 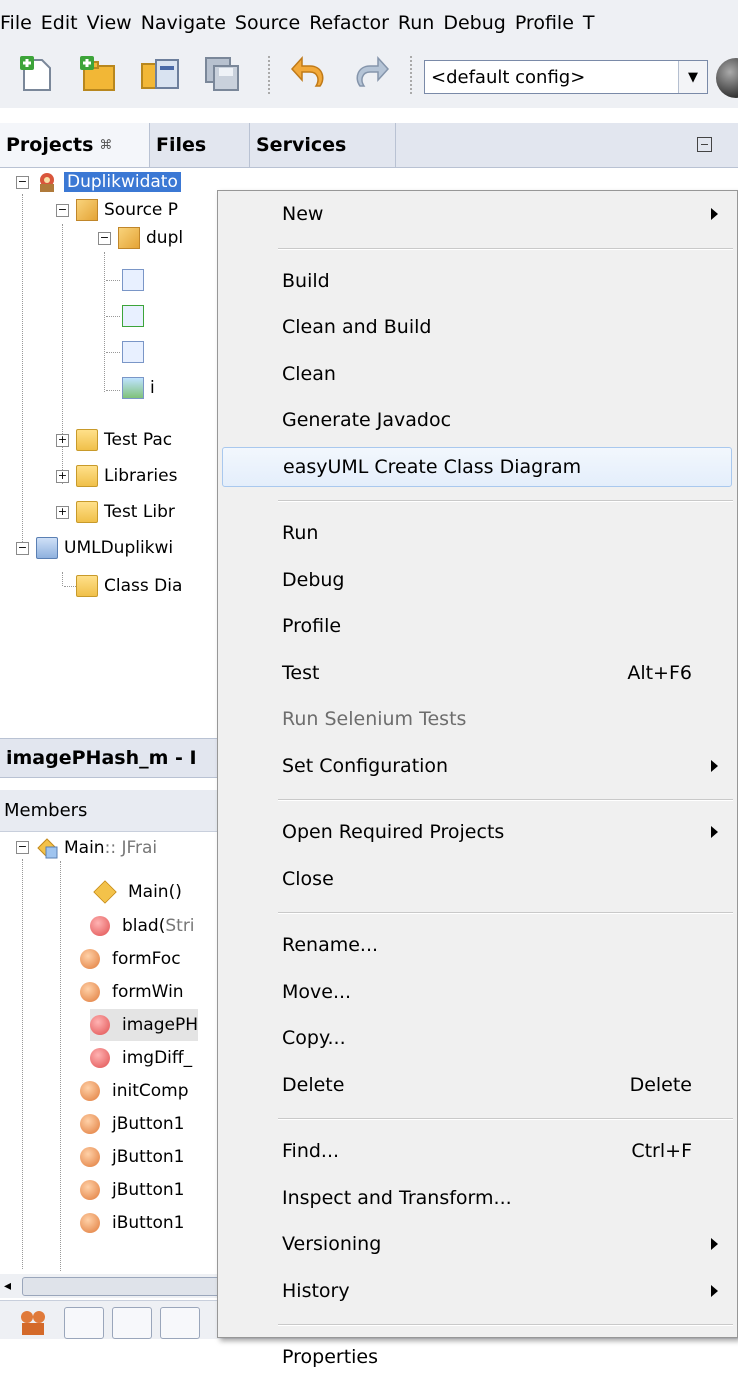 What do you see at coordinates (132, 1223) in the screenshot?
I see `member-item: iButton1` at bounding box center [132, 1223].